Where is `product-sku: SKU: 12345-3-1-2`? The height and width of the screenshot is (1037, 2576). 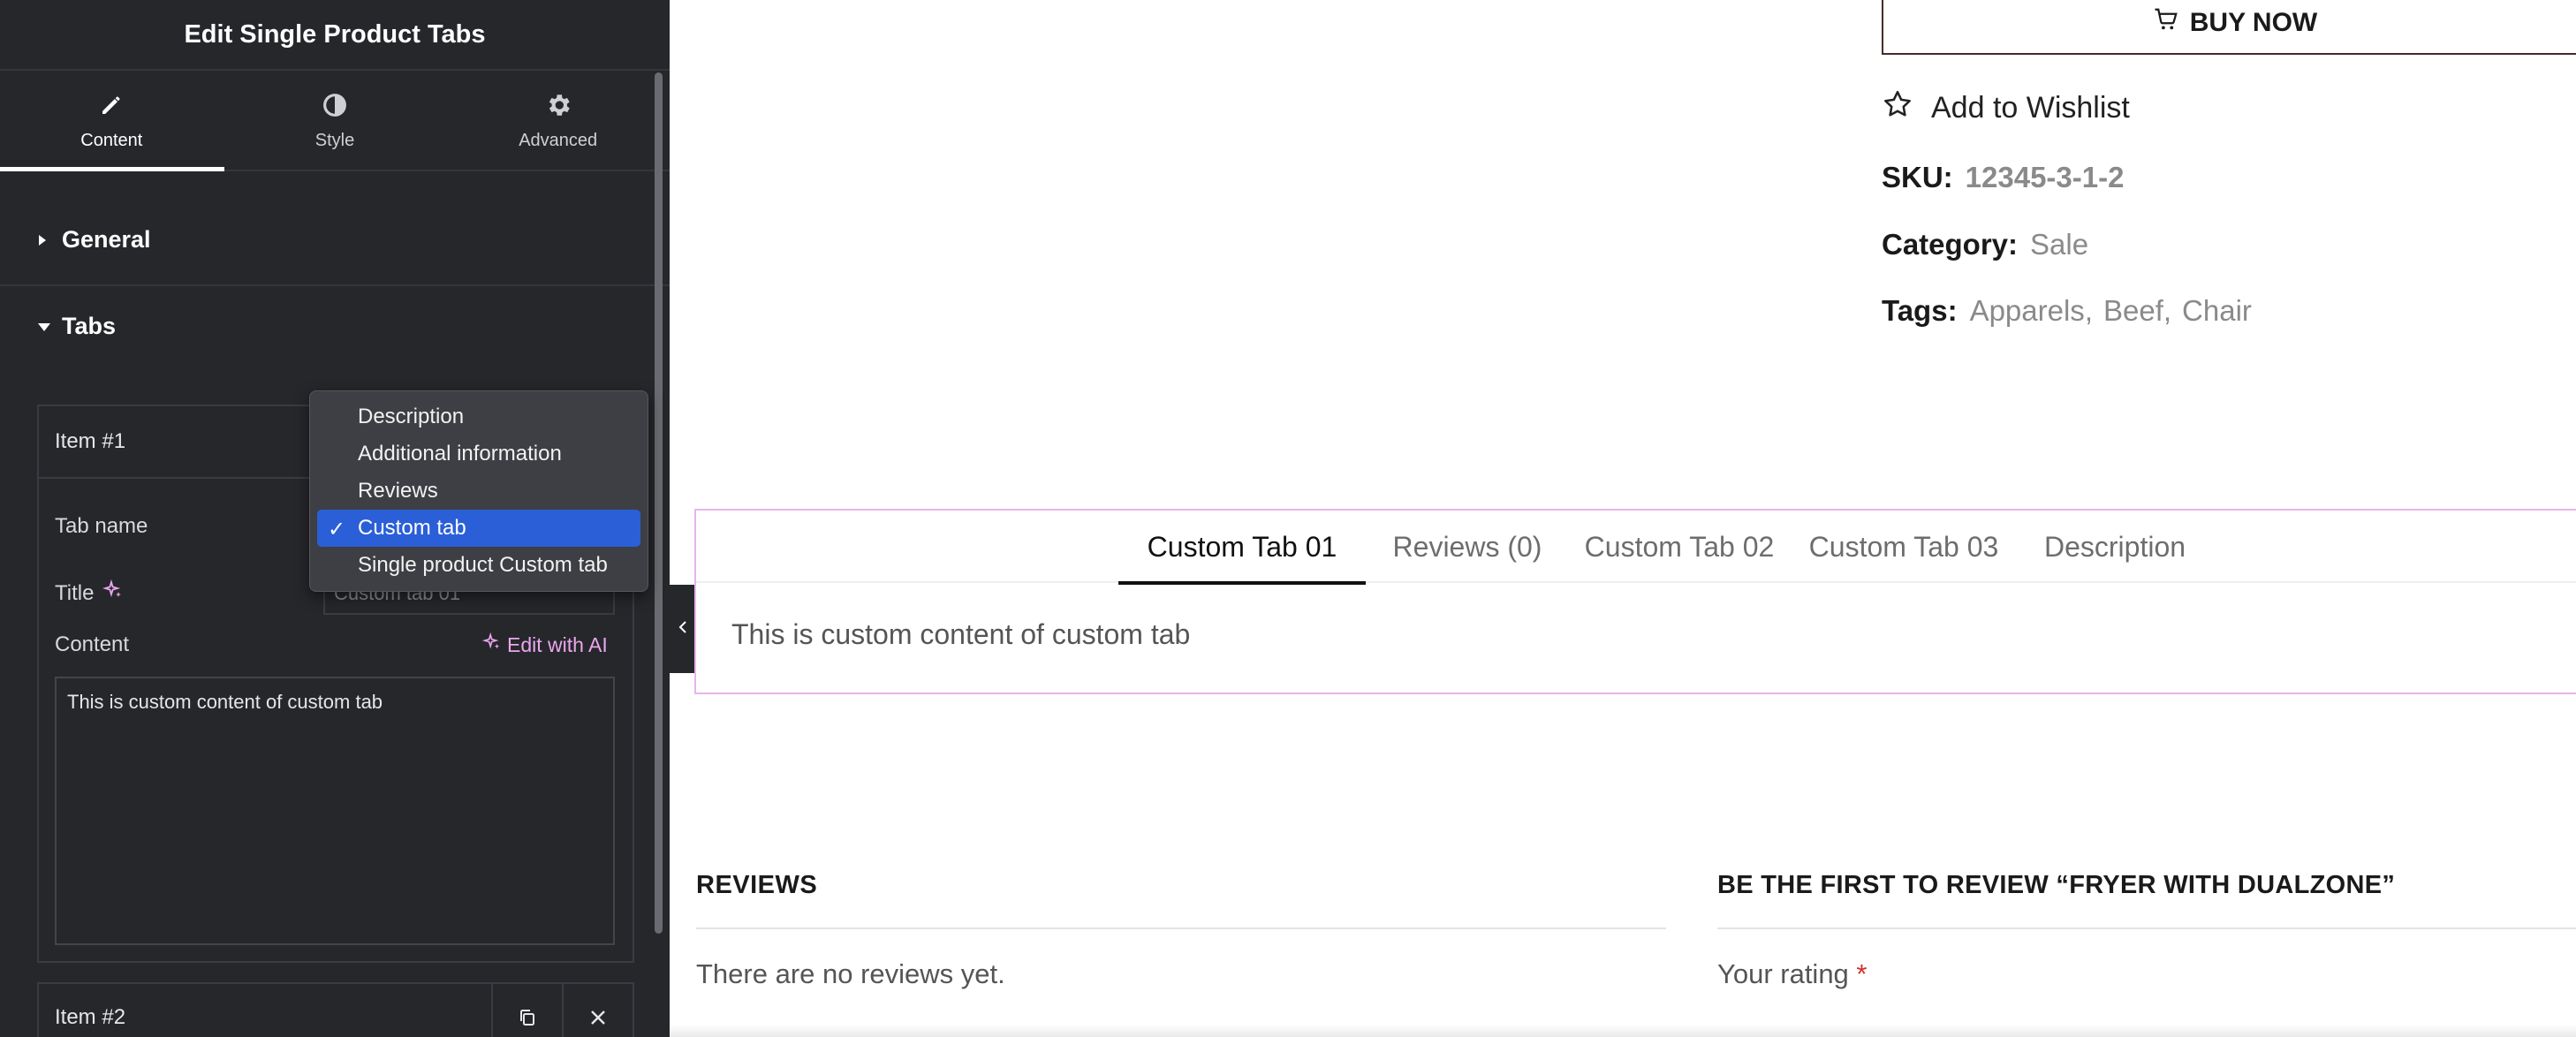
product-sku: SKU: 12345-3-1-2 is located at coordinates (2003, 177).